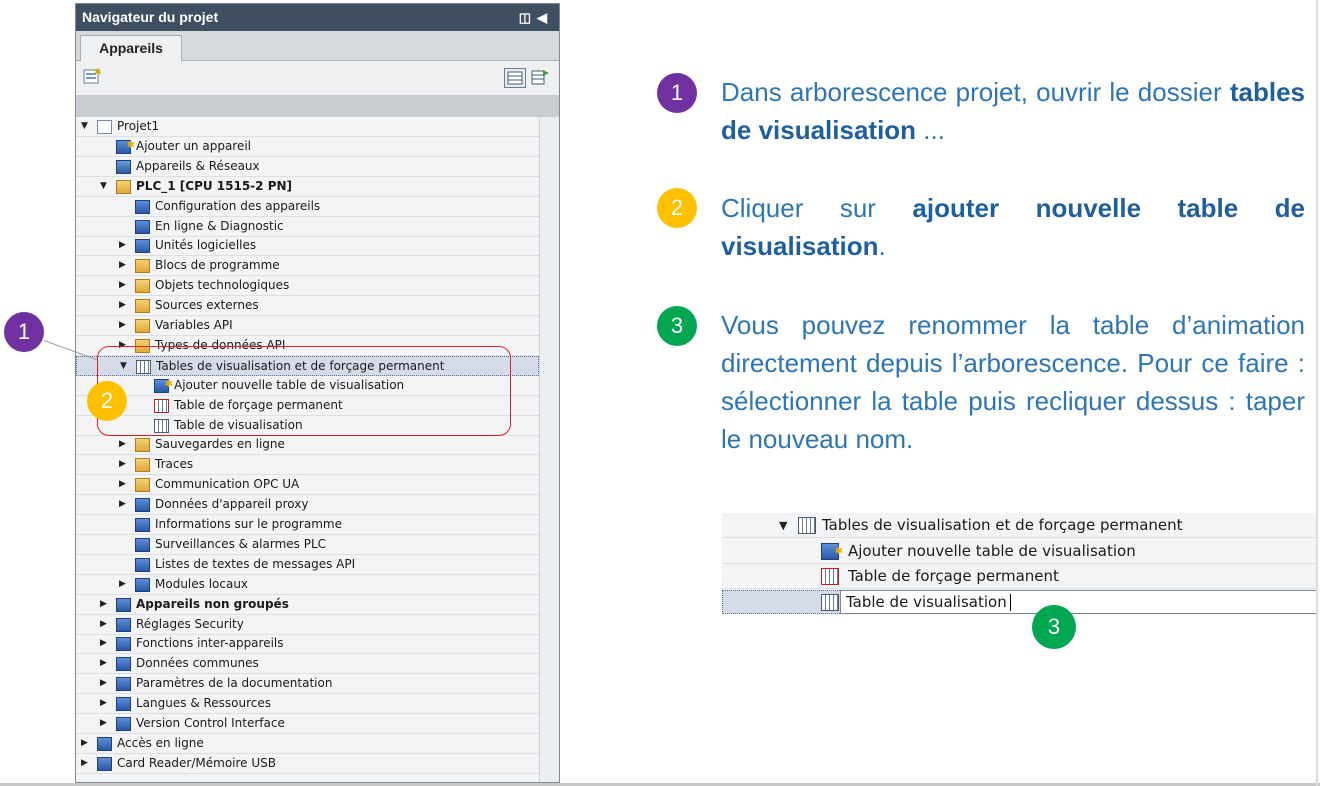  What do you see at coordinates (194, 325) in the screenshot?
I see `tree-item-label: Variables API` at bounding box center [194, 325].